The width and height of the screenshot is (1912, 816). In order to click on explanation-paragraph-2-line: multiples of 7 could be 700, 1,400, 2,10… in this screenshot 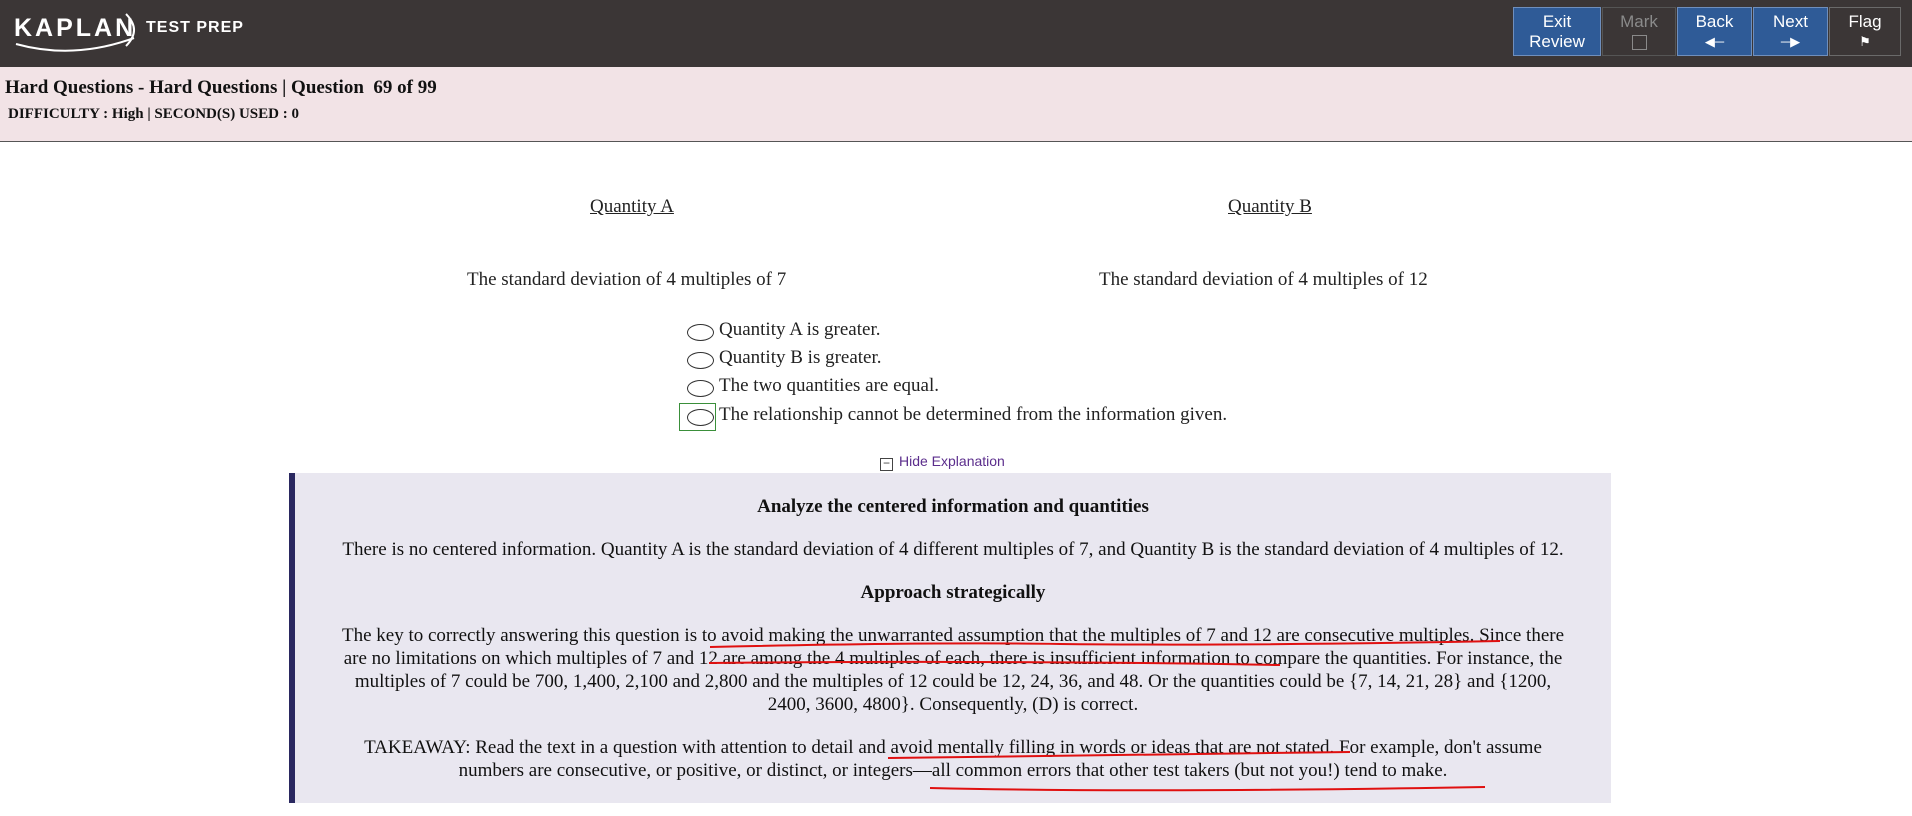, I will do `click(953, 681)`.